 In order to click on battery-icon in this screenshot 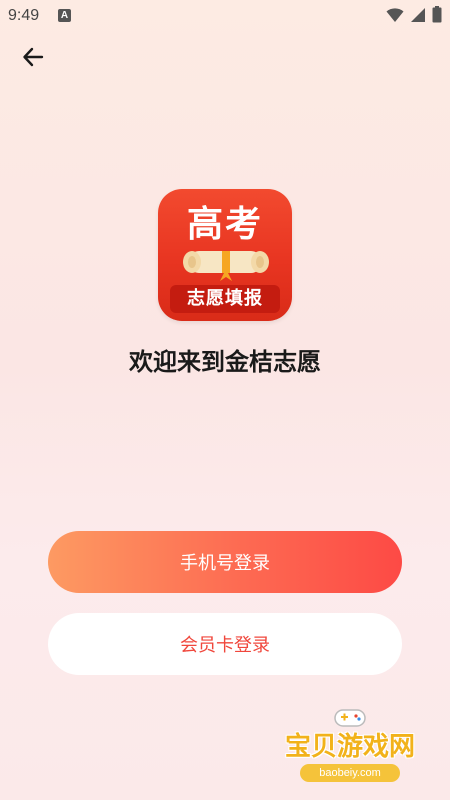, I will do `click(437, 14)`.